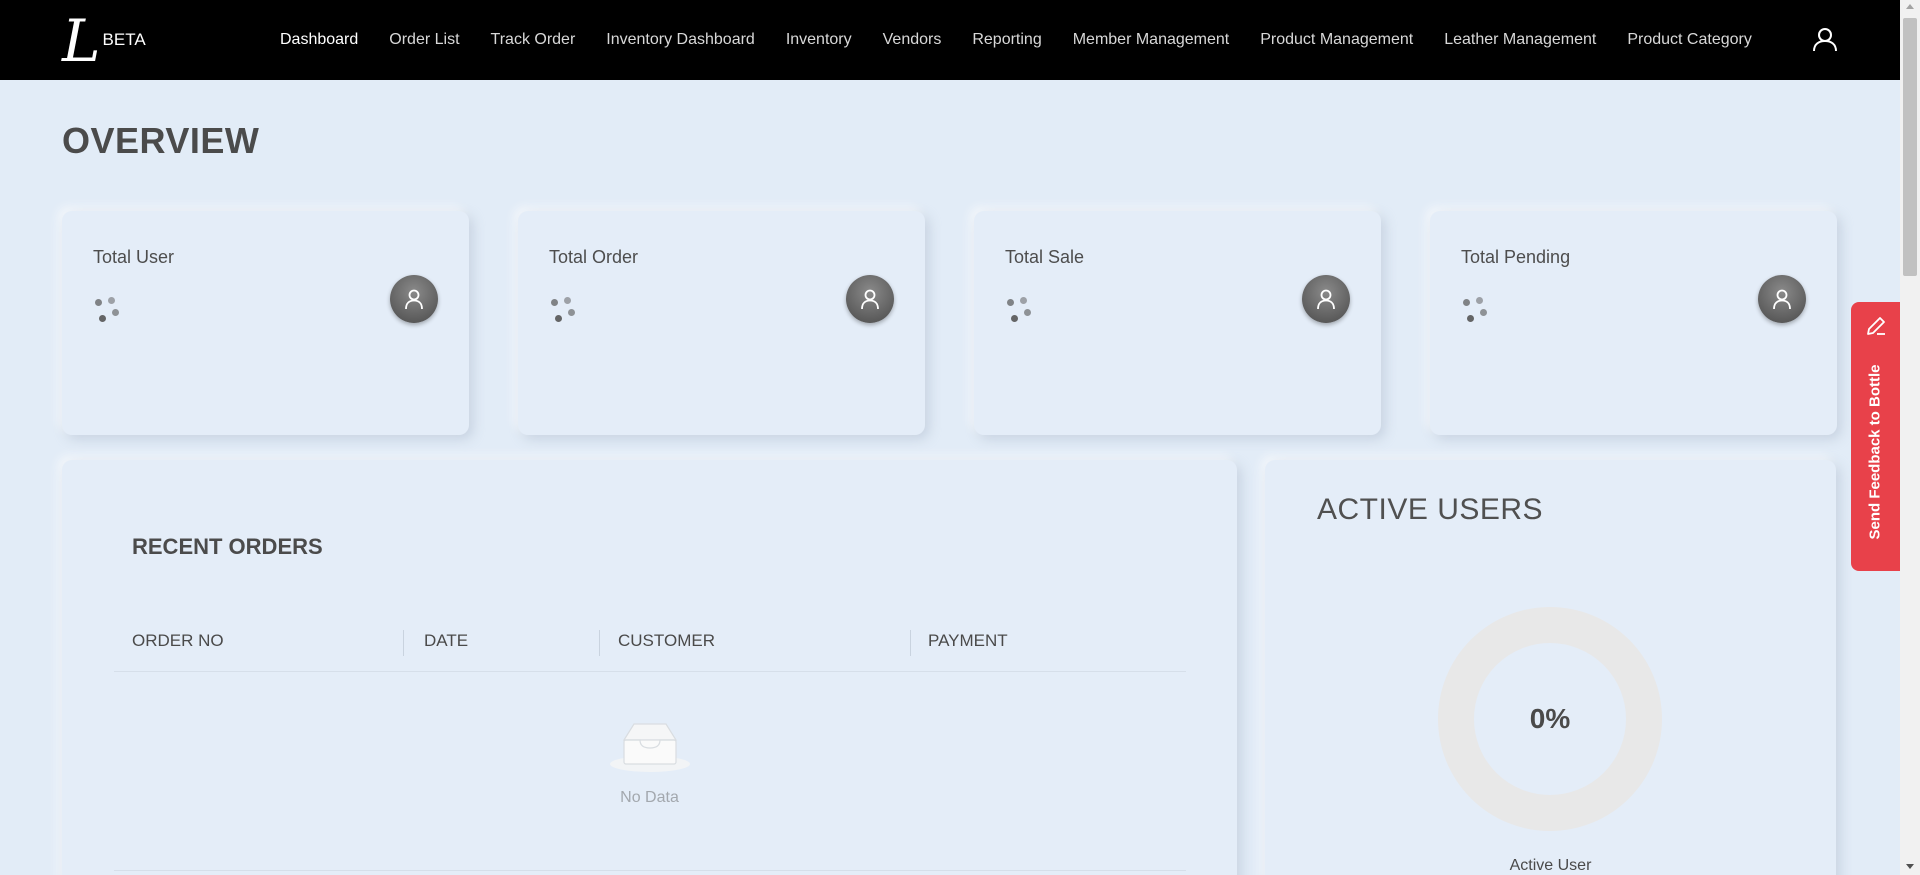 Image resolution: width=1920 pixels, height=875 pixels. What do you see at coordinates (319, 40) in the screenshot?
I see `nav-item-dashboard: Dashboard` at bounding box center [319, 40].